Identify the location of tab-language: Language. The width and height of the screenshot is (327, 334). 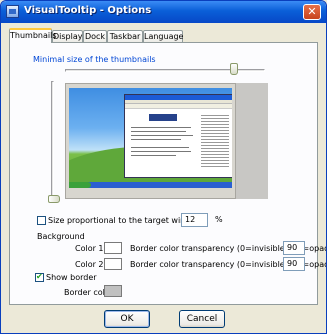
(163, 36).